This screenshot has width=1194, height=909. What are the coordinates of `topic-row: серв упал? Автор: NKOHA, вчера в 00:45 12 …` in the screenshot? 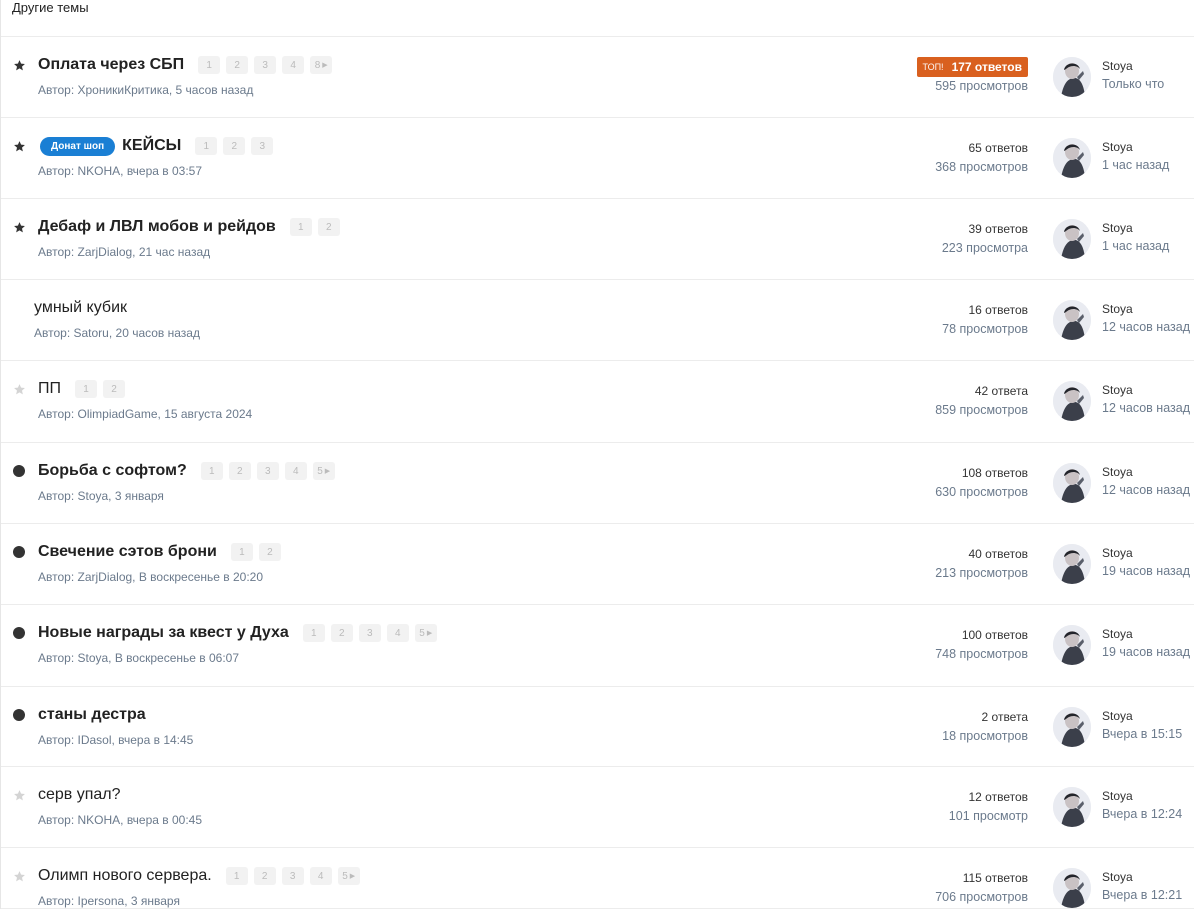 It's located at (597, 807).